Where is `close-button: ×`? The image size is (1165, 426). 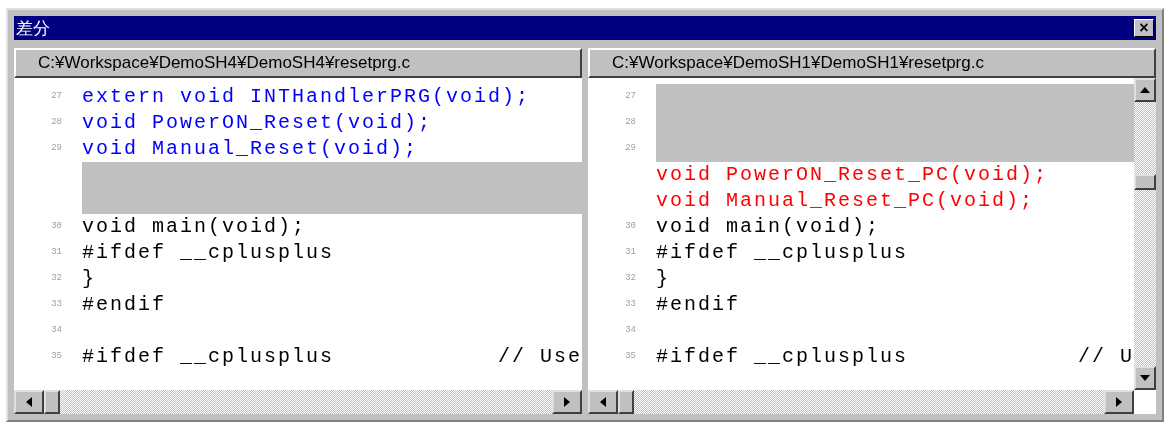 close-button: × is located at coordinates (1144, 28).